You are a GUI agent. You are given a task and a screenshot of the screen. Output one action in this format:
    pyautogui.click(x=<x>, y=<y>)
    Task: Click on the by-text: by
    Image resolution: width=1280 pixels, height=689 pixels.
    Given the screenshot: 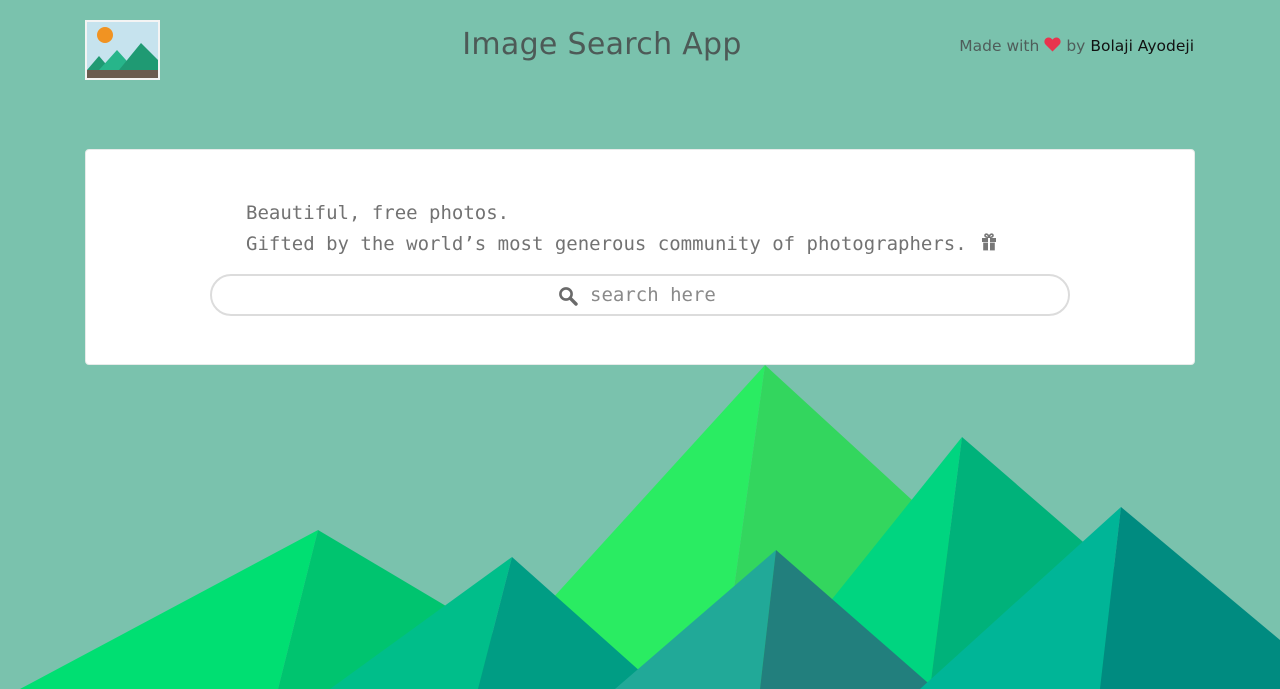 What is the action you would take?
    pyautogui.click(x=1076, y=45)
    